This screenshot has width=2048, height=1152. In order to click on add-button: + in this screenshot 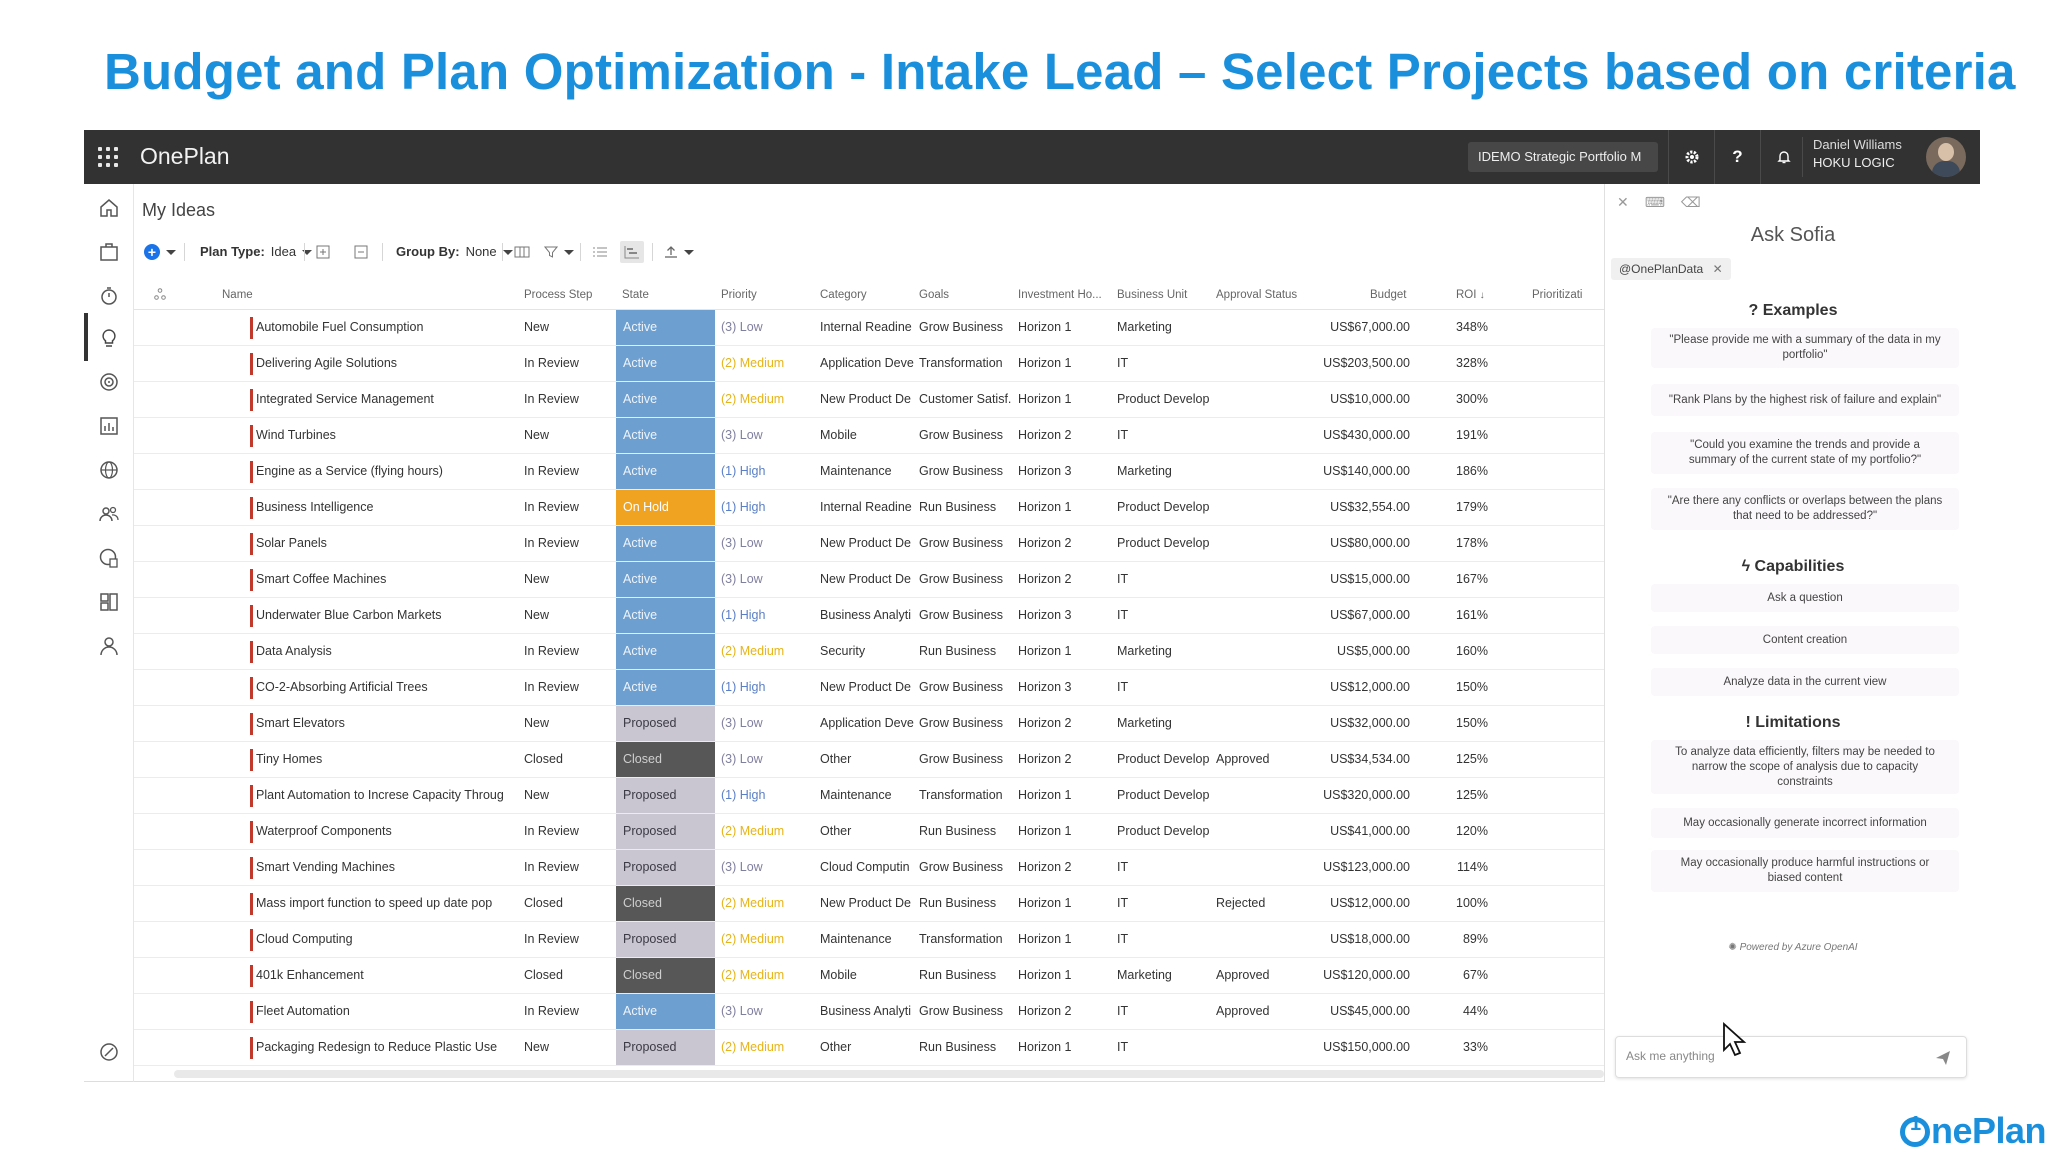, I will do `click(160, 252)`.